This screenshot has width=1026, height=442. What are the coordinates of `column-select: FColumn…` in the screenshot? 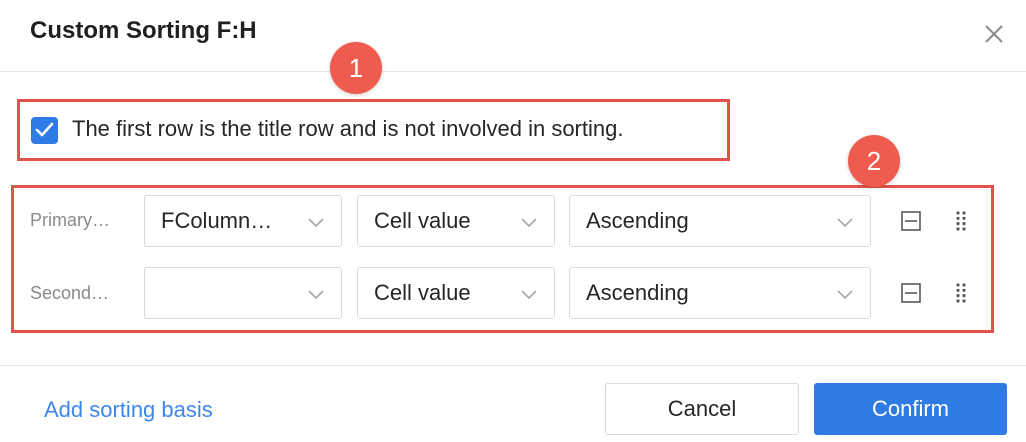 It's located at (243, 221).